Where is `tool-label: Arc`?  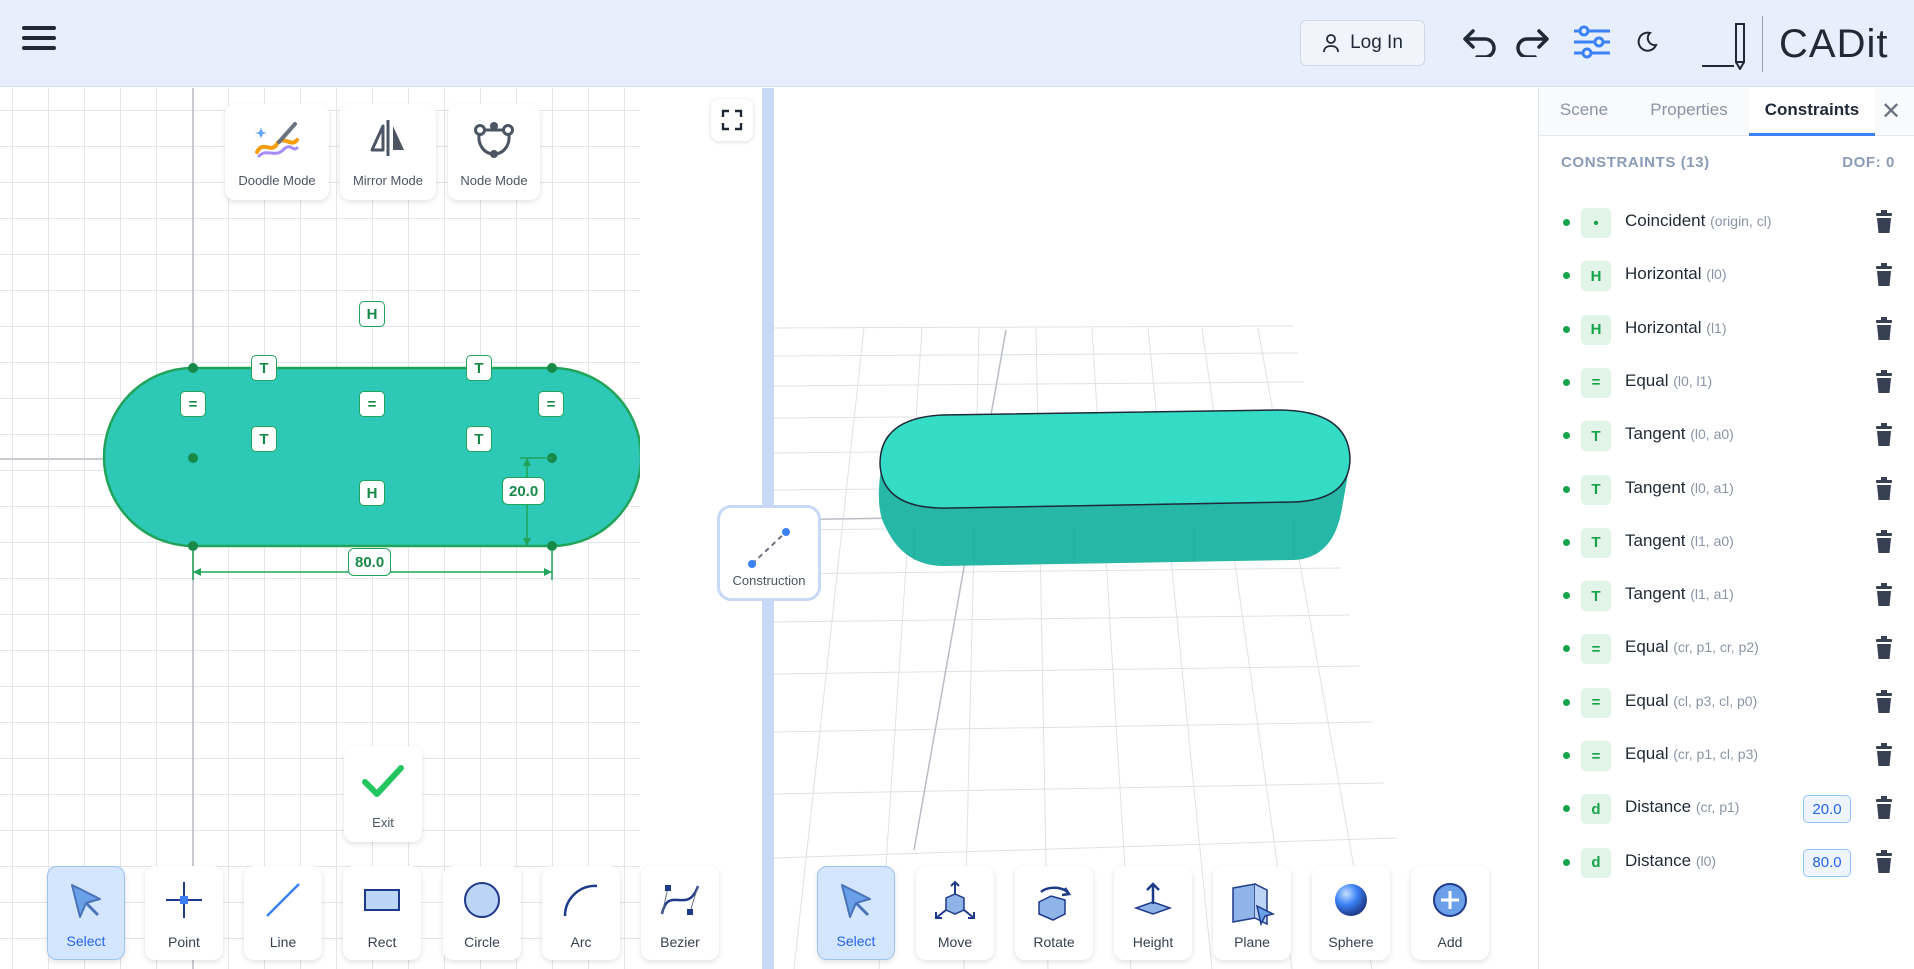 tool-label: Arc is located at coordinates (581, 942).